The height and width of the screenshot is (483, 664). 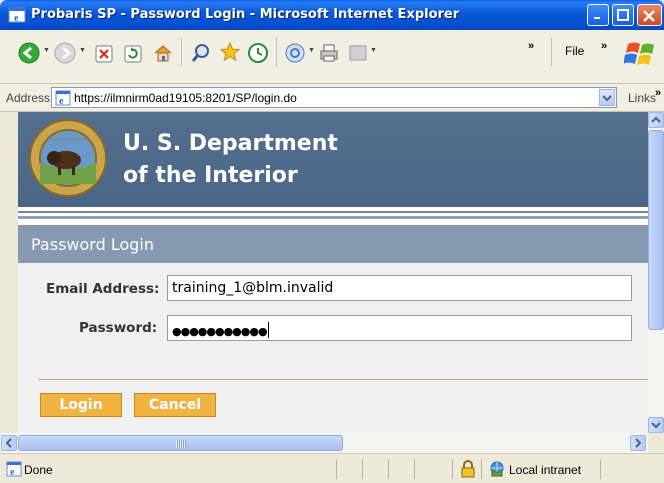 I want to click on chevron-left-icon, so click(x=8, y=443).